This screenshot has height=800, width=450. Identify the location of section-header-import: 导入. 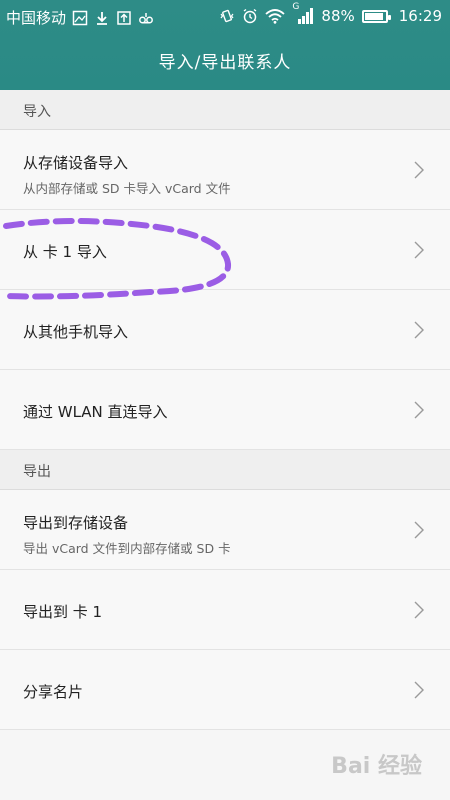
(225, 110).